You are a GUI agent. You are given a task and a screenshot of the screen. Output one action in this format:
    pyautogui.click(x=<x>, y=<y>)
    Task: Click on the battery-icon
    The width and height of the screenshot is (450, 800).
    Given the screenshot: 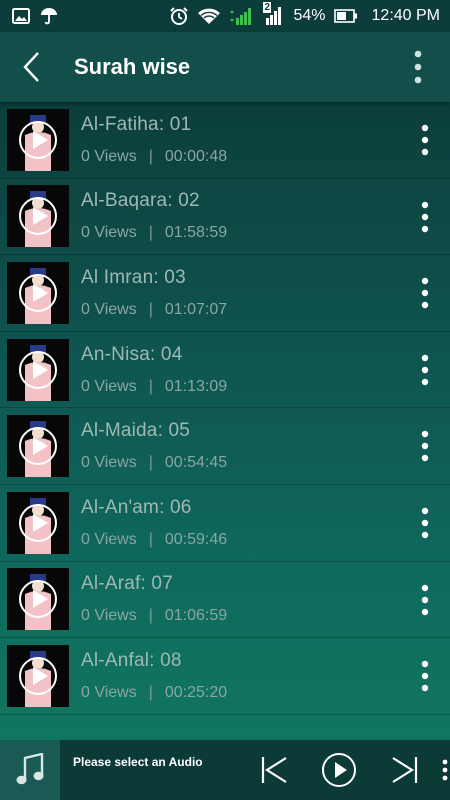 What is the action you would take?
    pyautogui.click(x=345, y=16)
    